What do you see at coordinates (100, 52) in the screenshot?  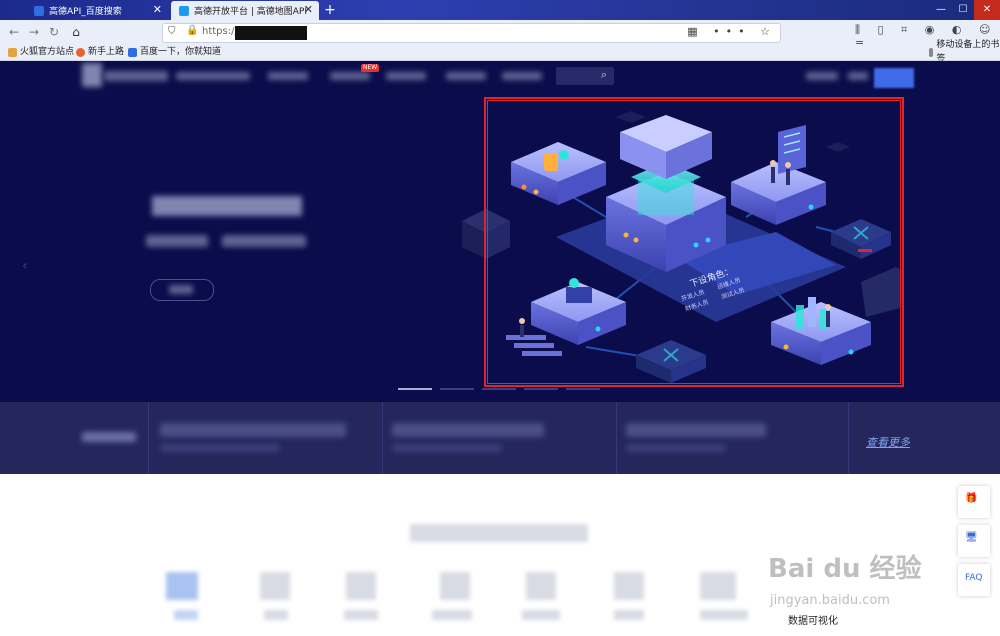 I see `bookmark-getting-started: 新手上路` at bounding box center [100, 52].